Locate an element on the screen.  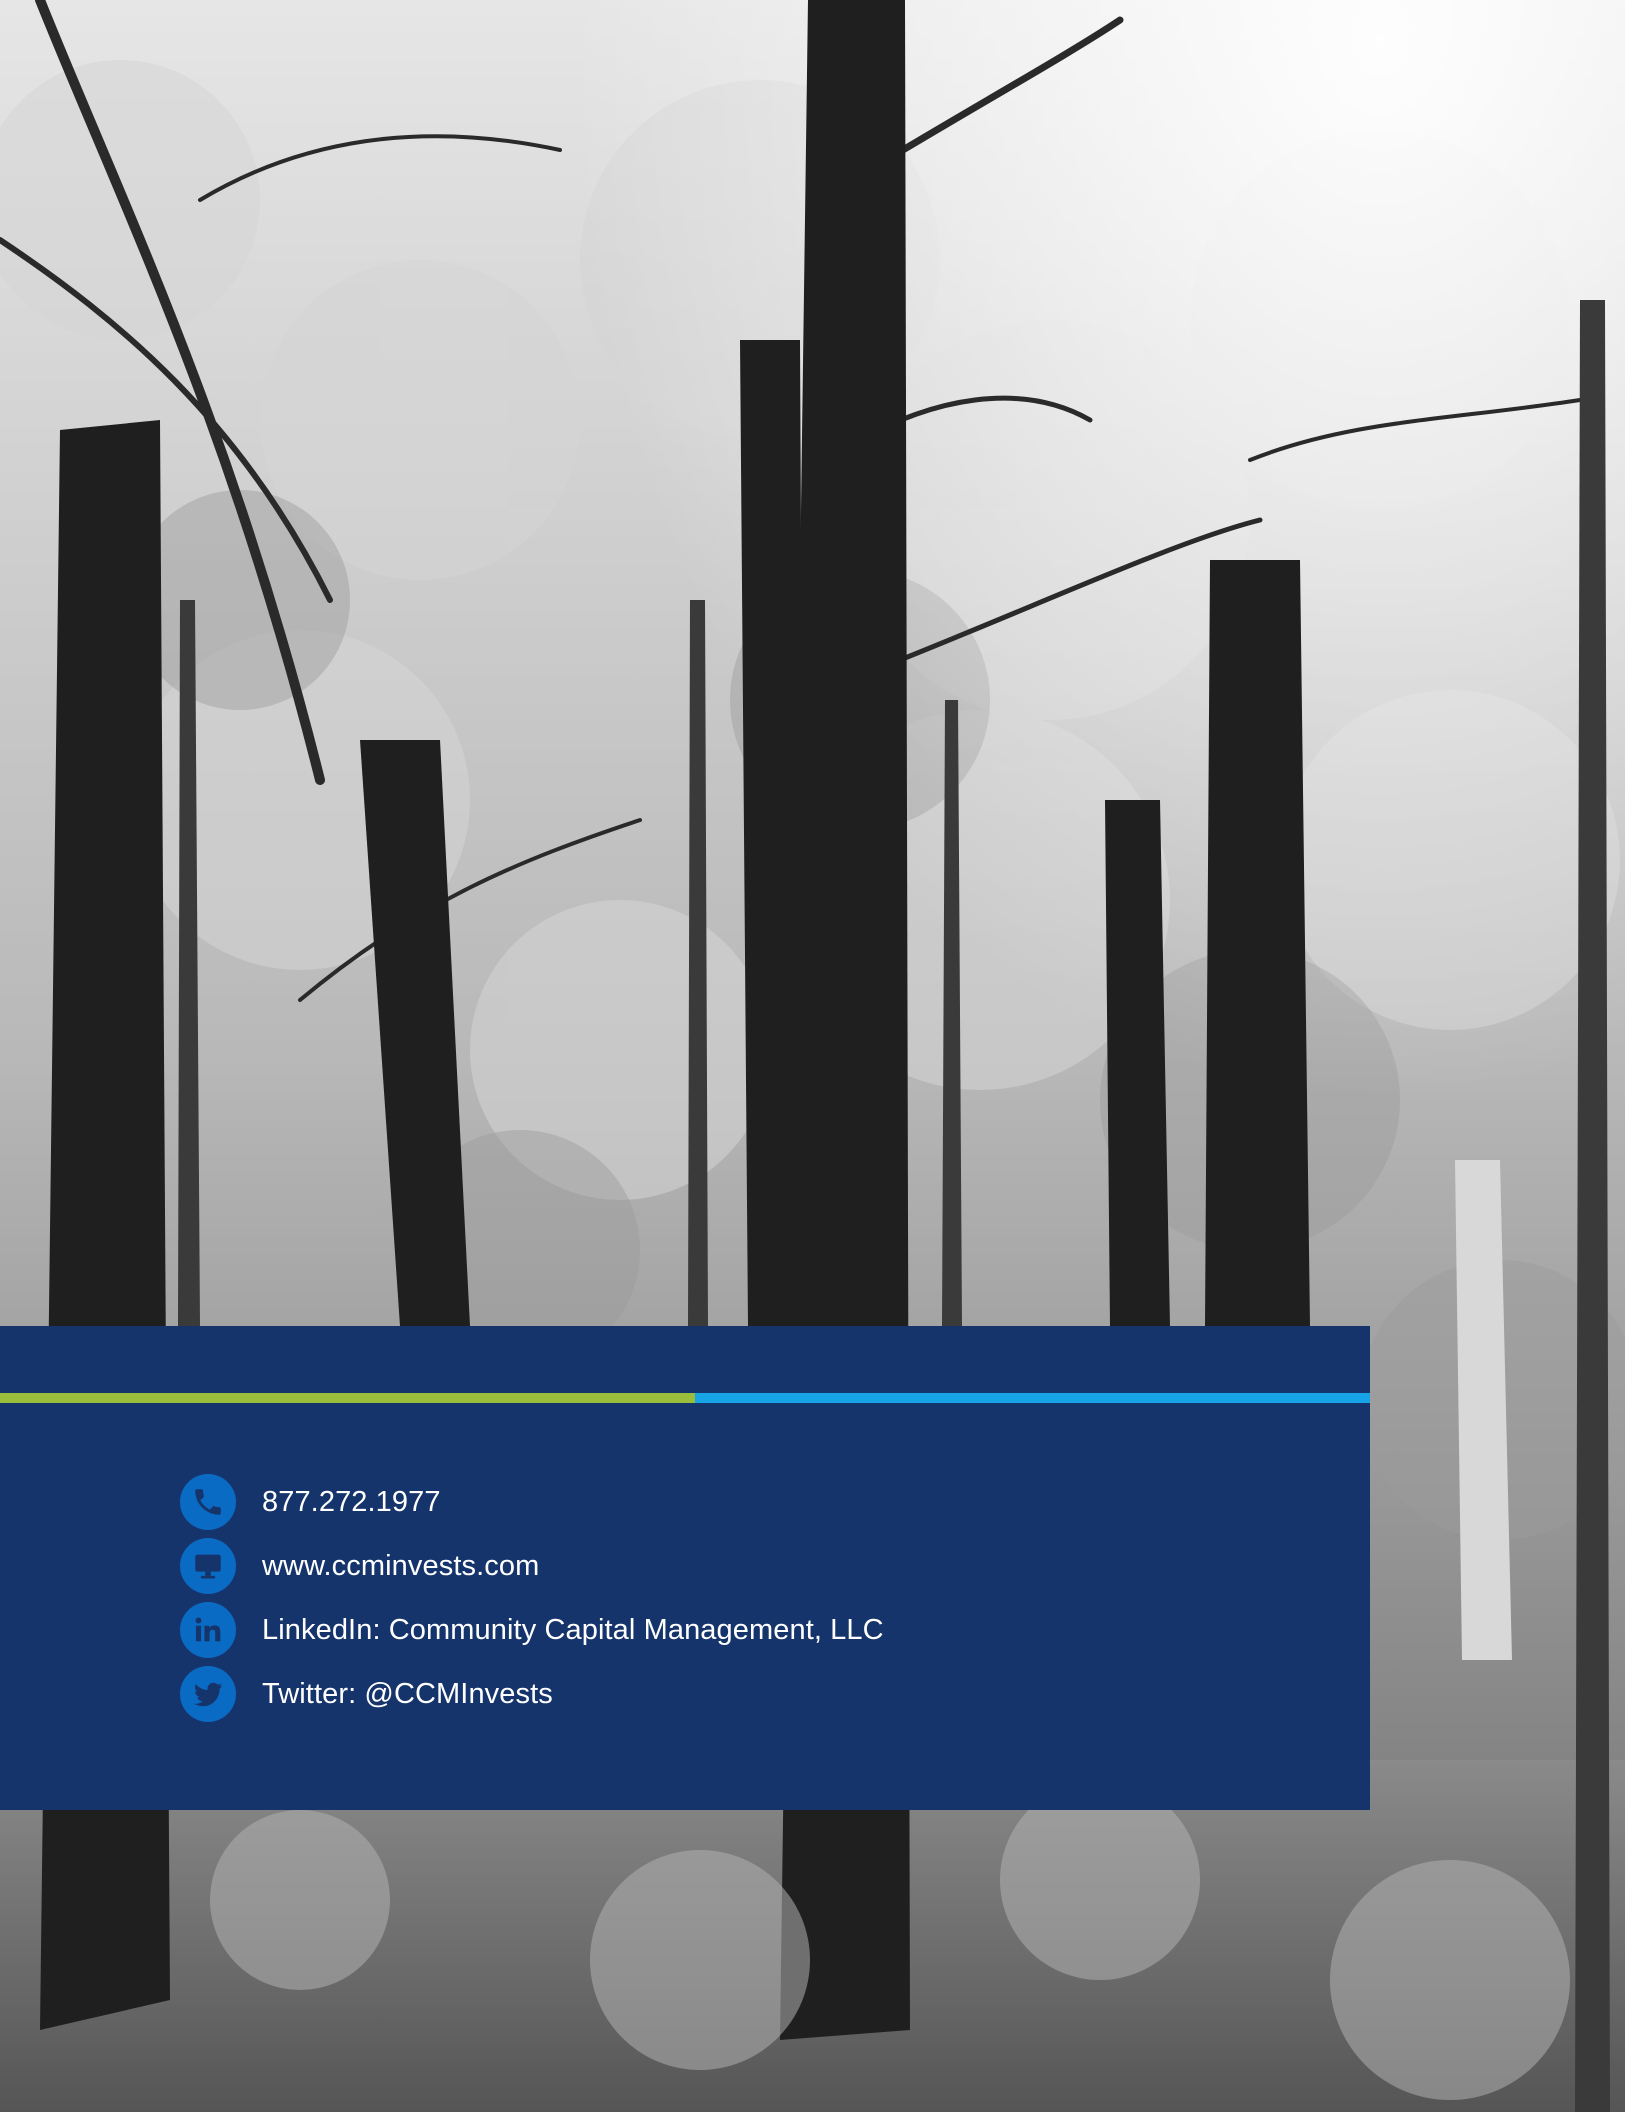
contact-item-twitter: Twitter: @CCMInvests is located at coordinates (532, 1694).